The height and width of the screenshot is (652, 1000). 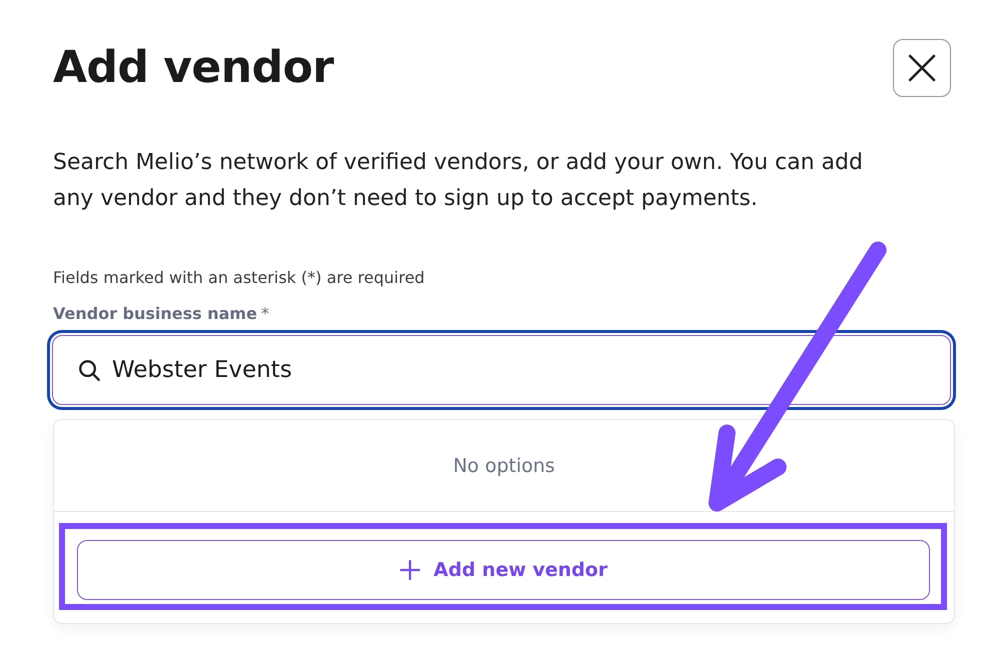 What do you see at coordinates (239, 278) in the screenshot?
I see `required-fields-note: Fields marked with an asterisk (*) are required` at bounding box center [239, 278].